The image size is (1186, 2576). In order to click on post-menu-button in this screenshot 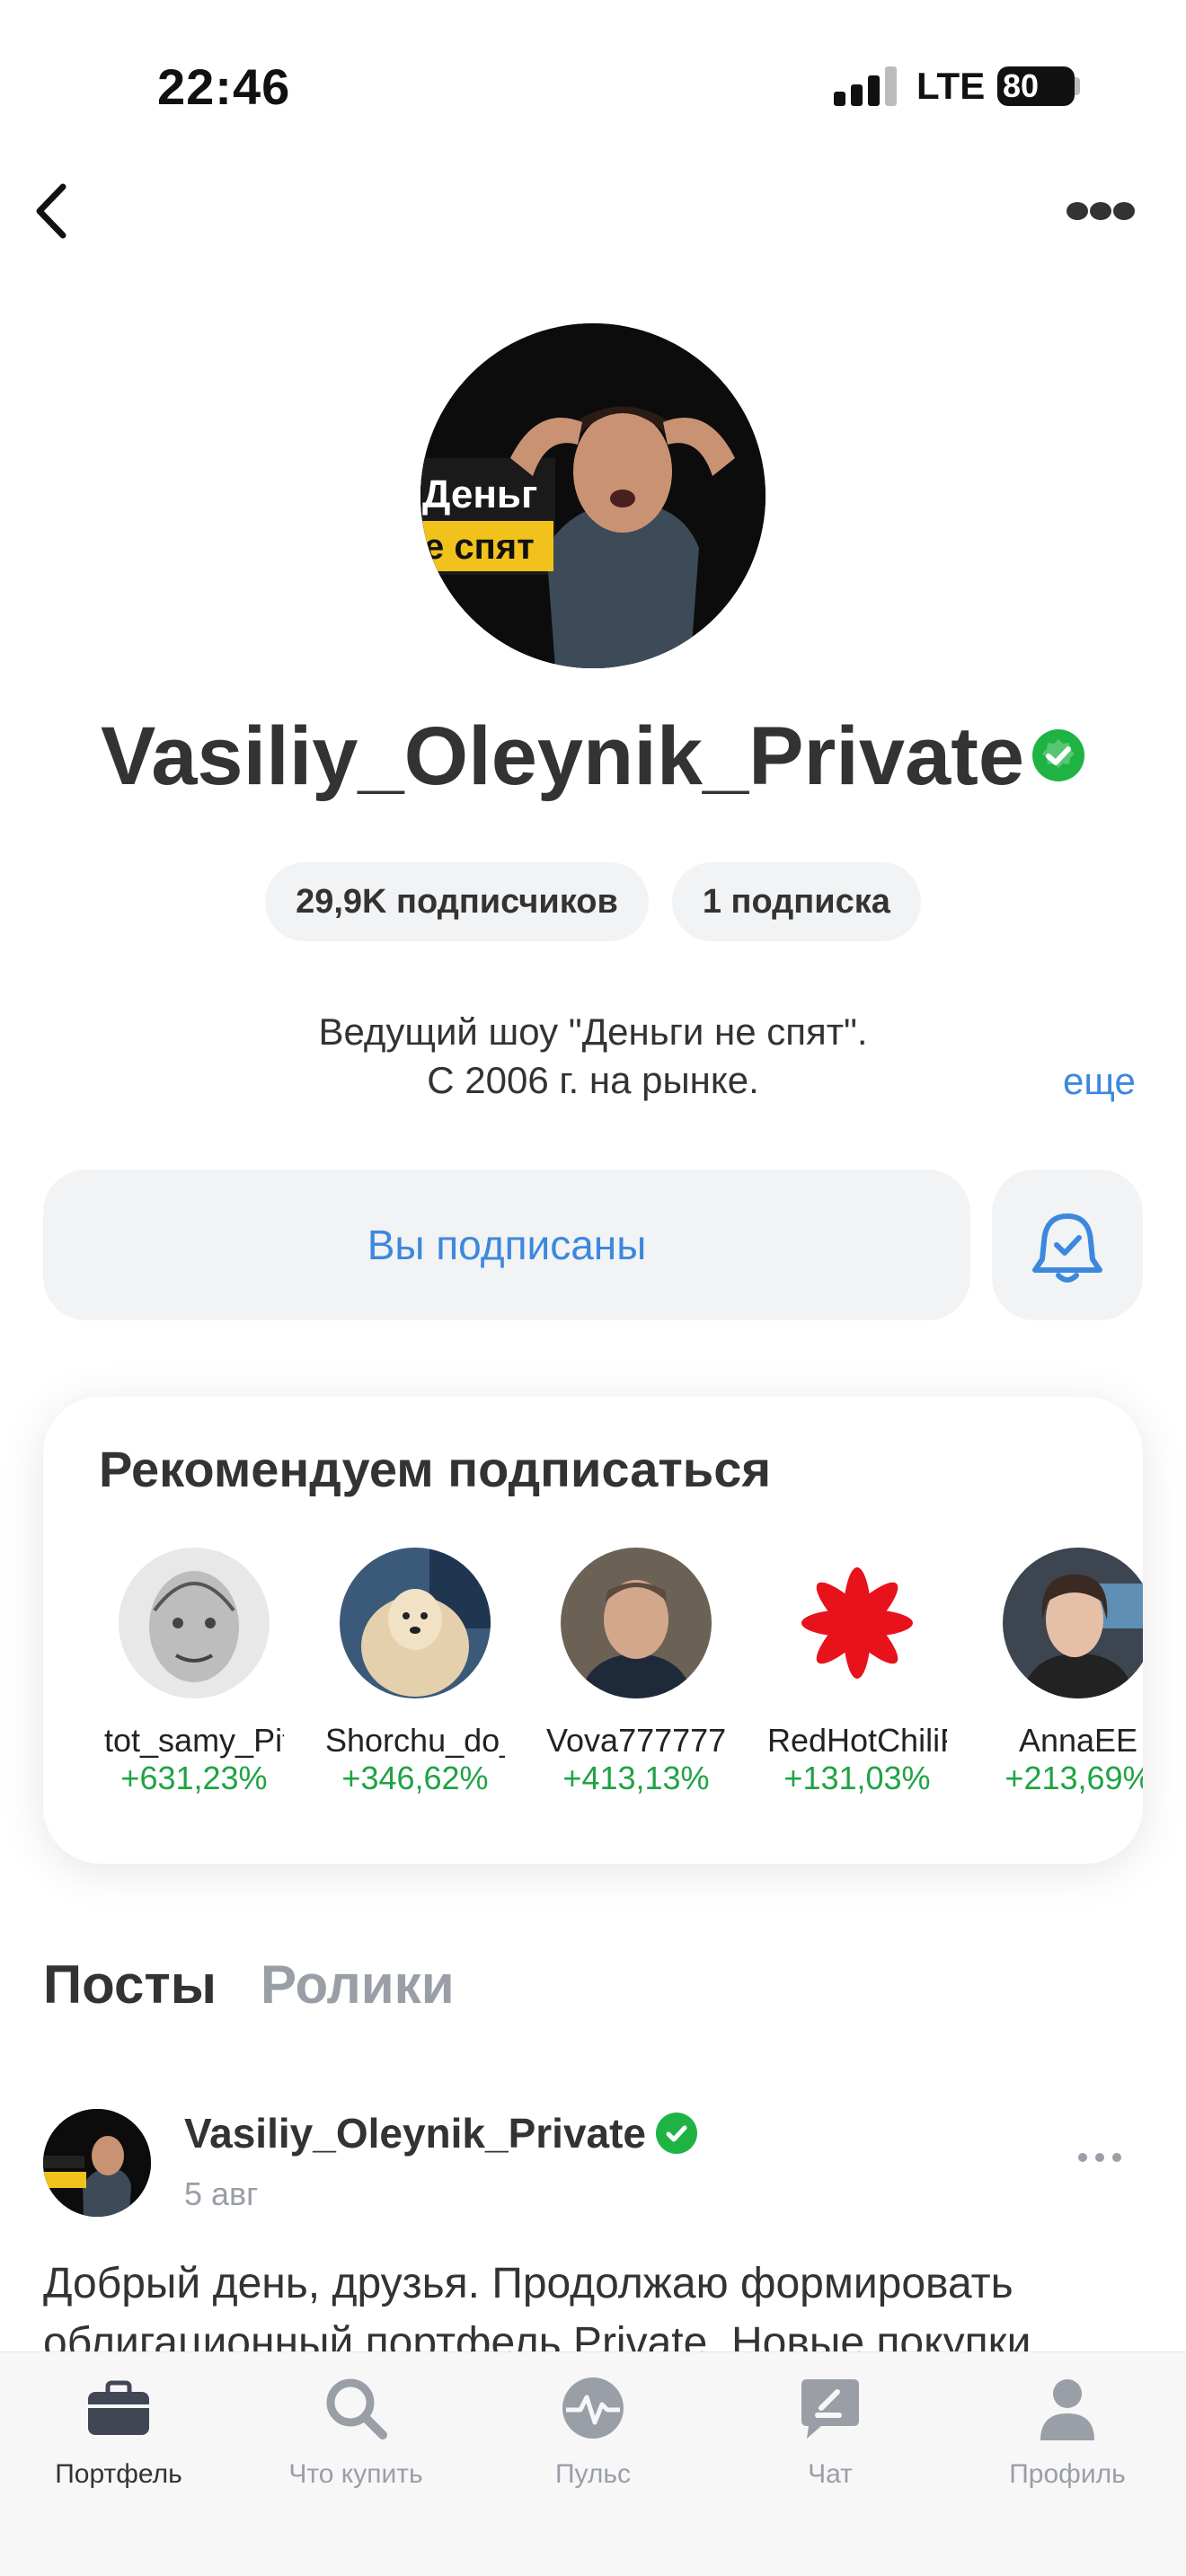, I will do `click(1099, 2157)`.